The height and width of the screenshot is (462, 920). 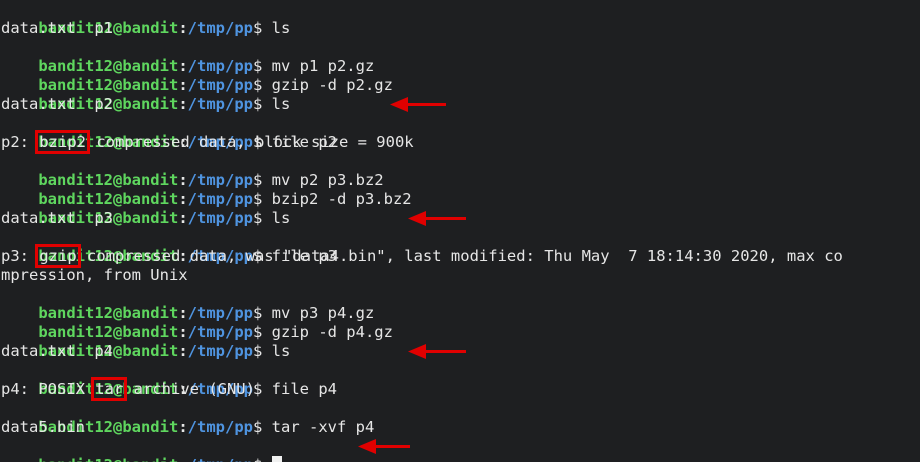 What do you see at coordinates (460, 84) in the screenshot?
I see `command-line: bandit12@bandit:/tmp/pp$ gzip -d p2.gz` at bounding box center [460, 84].